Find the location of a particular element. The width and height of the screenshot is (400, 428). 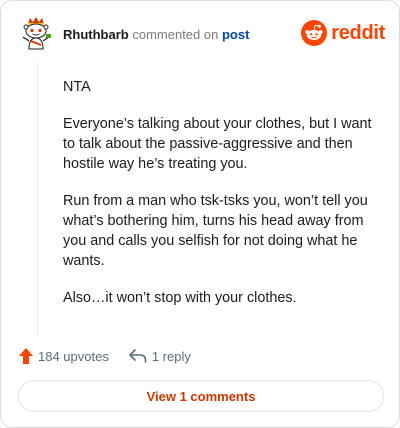

post-link: post is located at coordinates (235, 34).